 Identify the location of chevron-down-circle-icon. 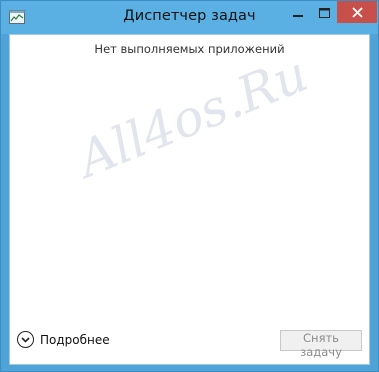
(25, 339).